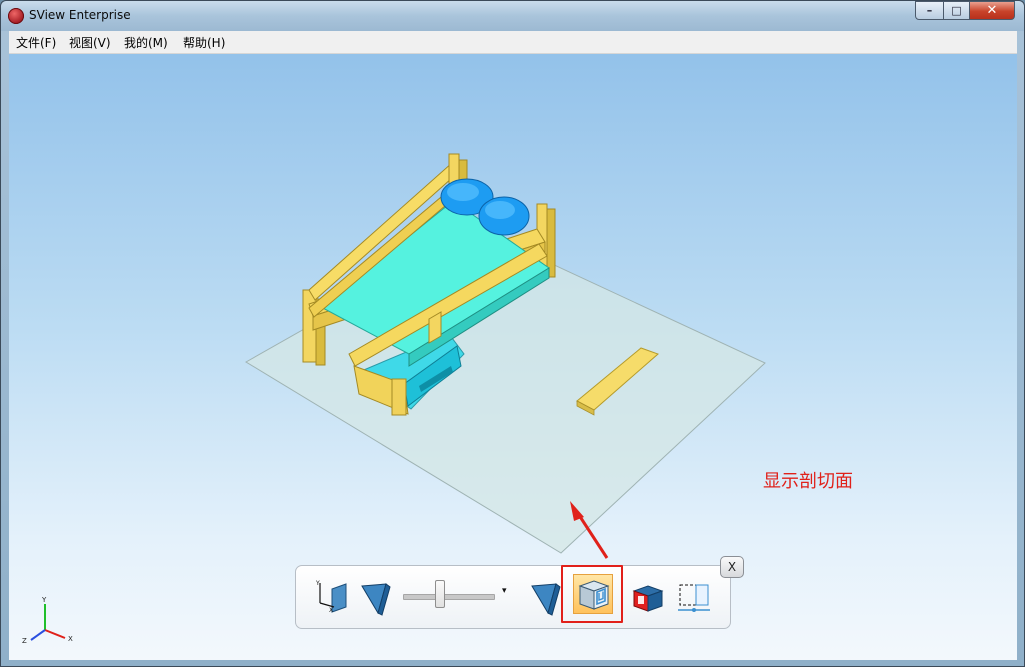  I want to click on maximize-button: □, so click(956, 10).